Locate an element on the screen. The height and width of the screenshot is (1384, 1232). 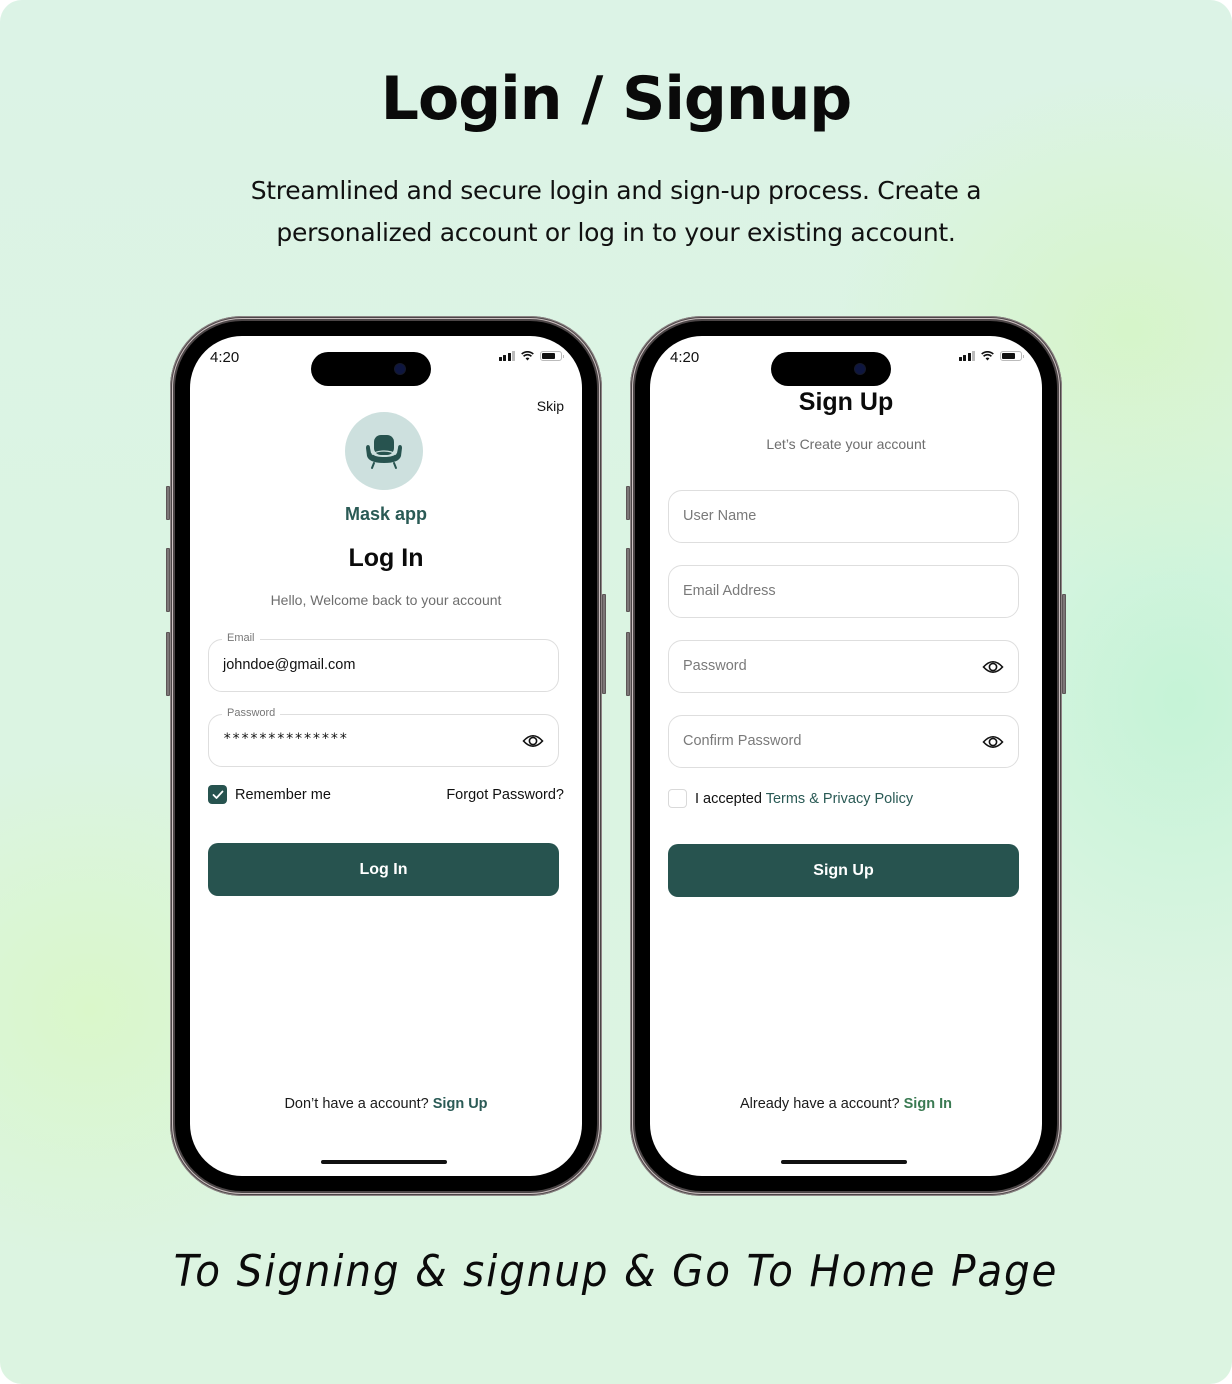
signup-button: Sign Up is located at coordinates (843, 870).